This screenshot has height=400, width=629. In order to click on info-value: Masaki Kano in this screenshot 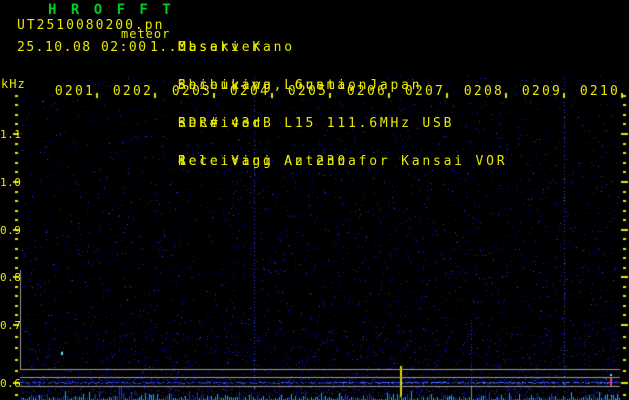, I will do `click(236, 47)`.